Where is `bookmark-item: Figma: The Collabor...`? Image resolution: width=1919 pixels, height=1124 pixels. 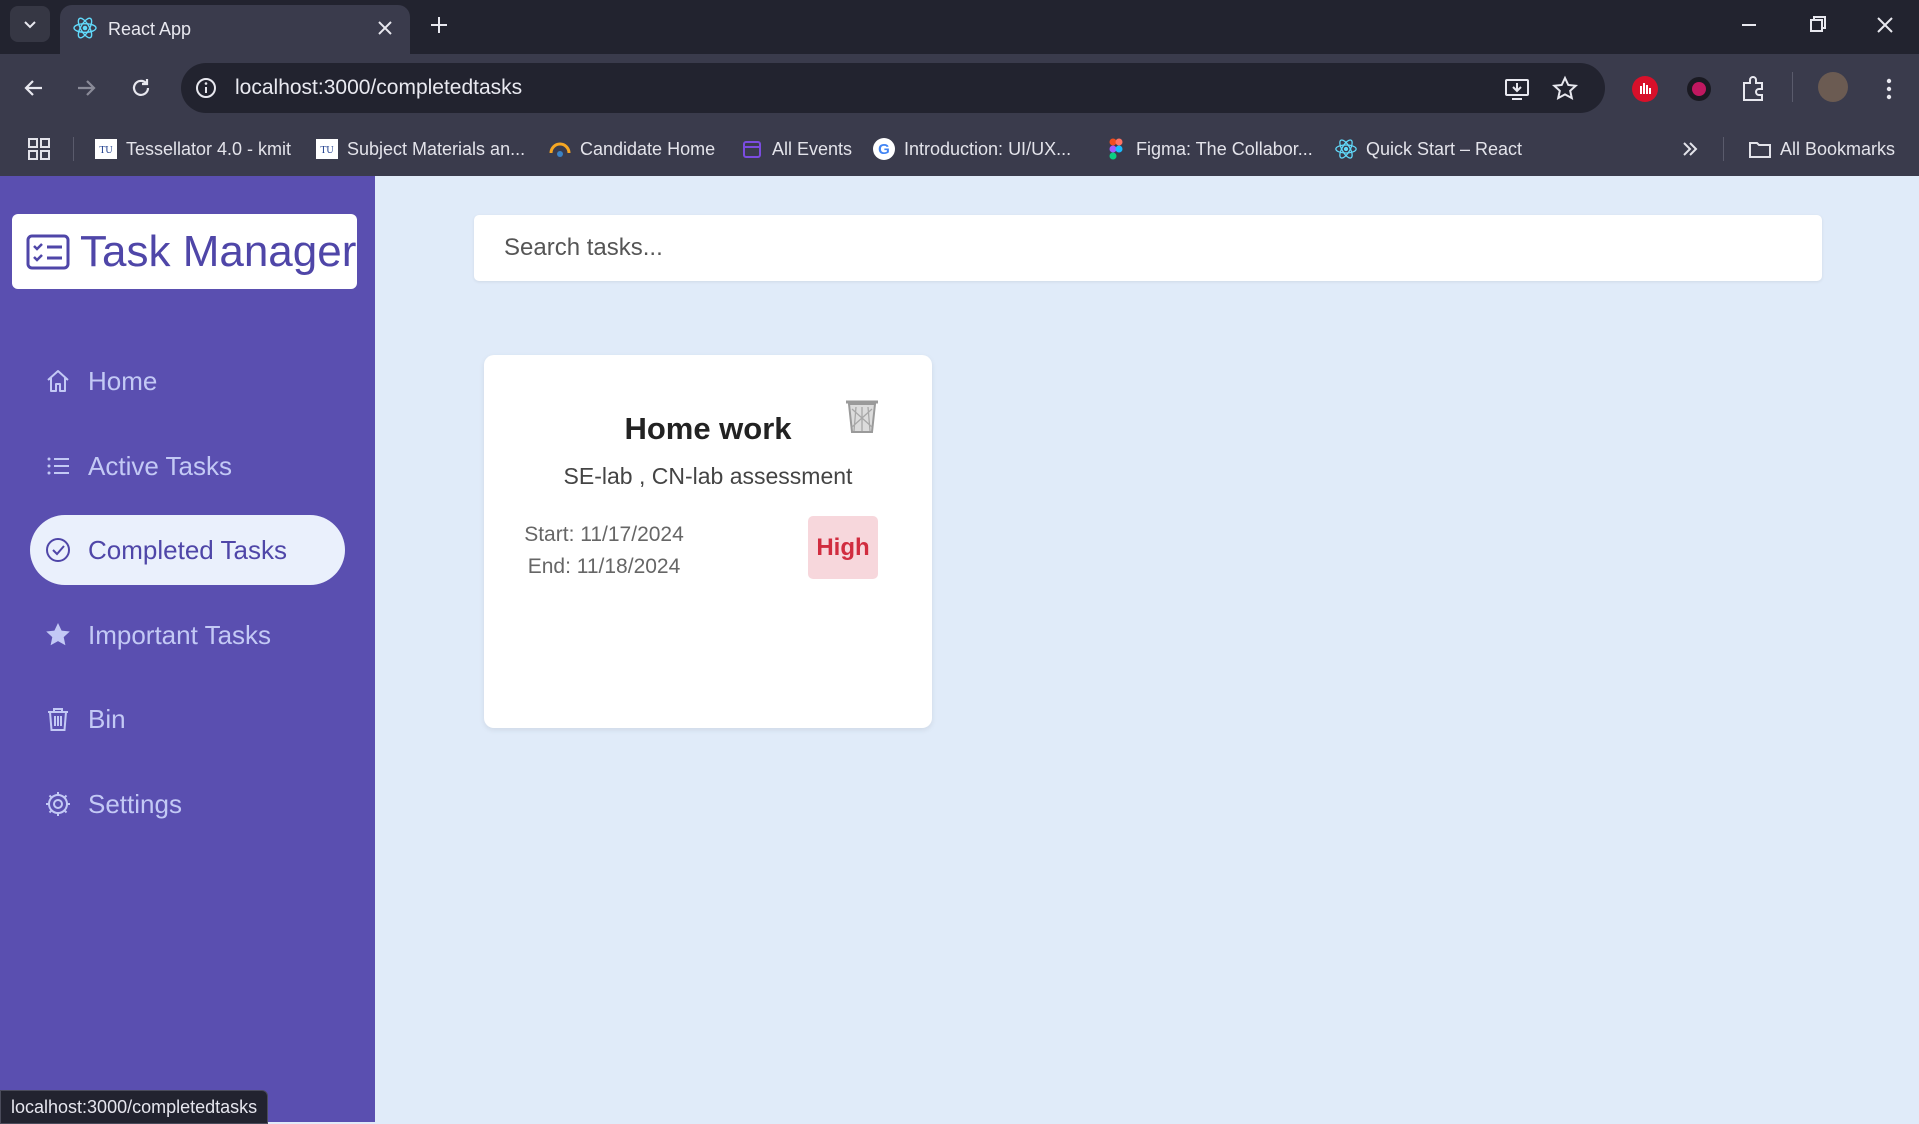 bookmark-item: Figma: The Collabor... is located at coordinates (1208, 149).